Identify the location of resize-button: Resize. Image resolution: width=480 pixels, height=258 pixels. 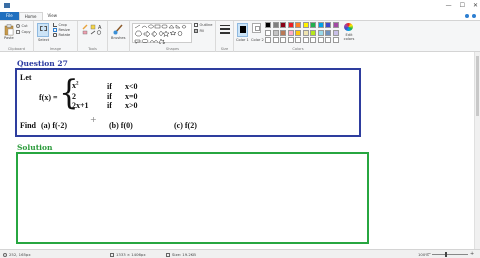
(61, 30).